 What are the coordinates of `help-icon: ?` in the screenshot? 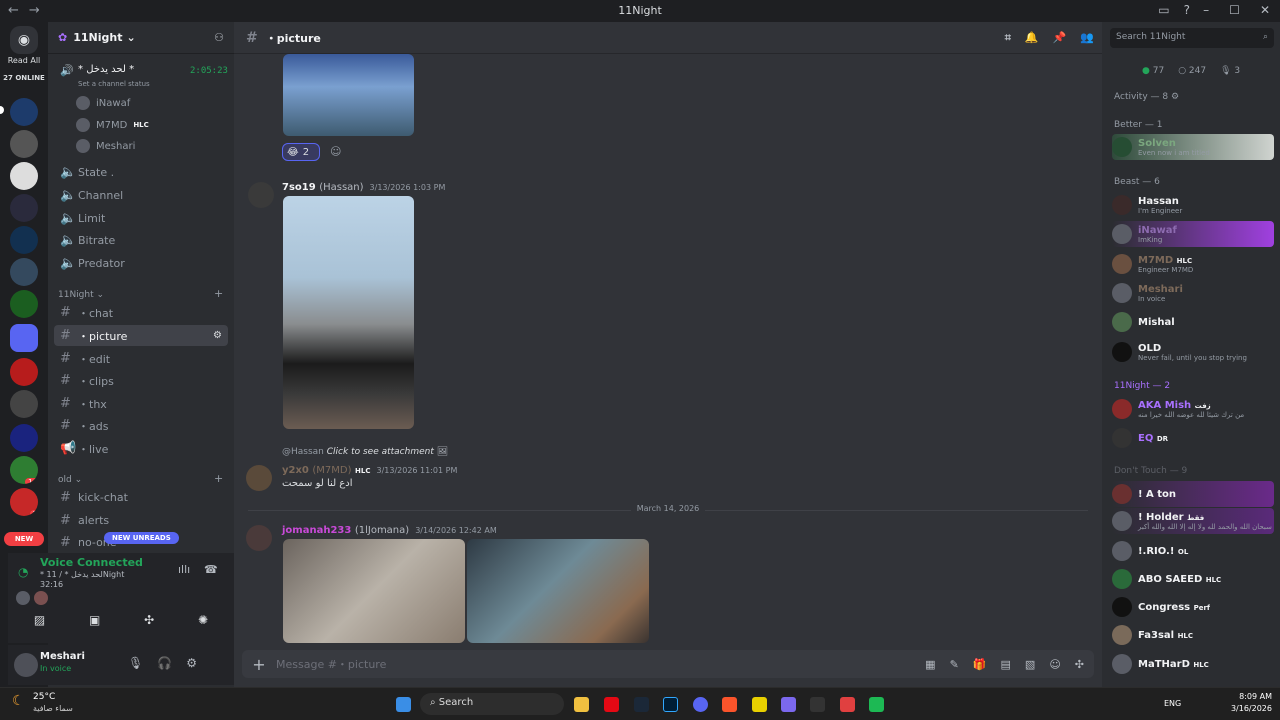 It's located at (1187, 10).